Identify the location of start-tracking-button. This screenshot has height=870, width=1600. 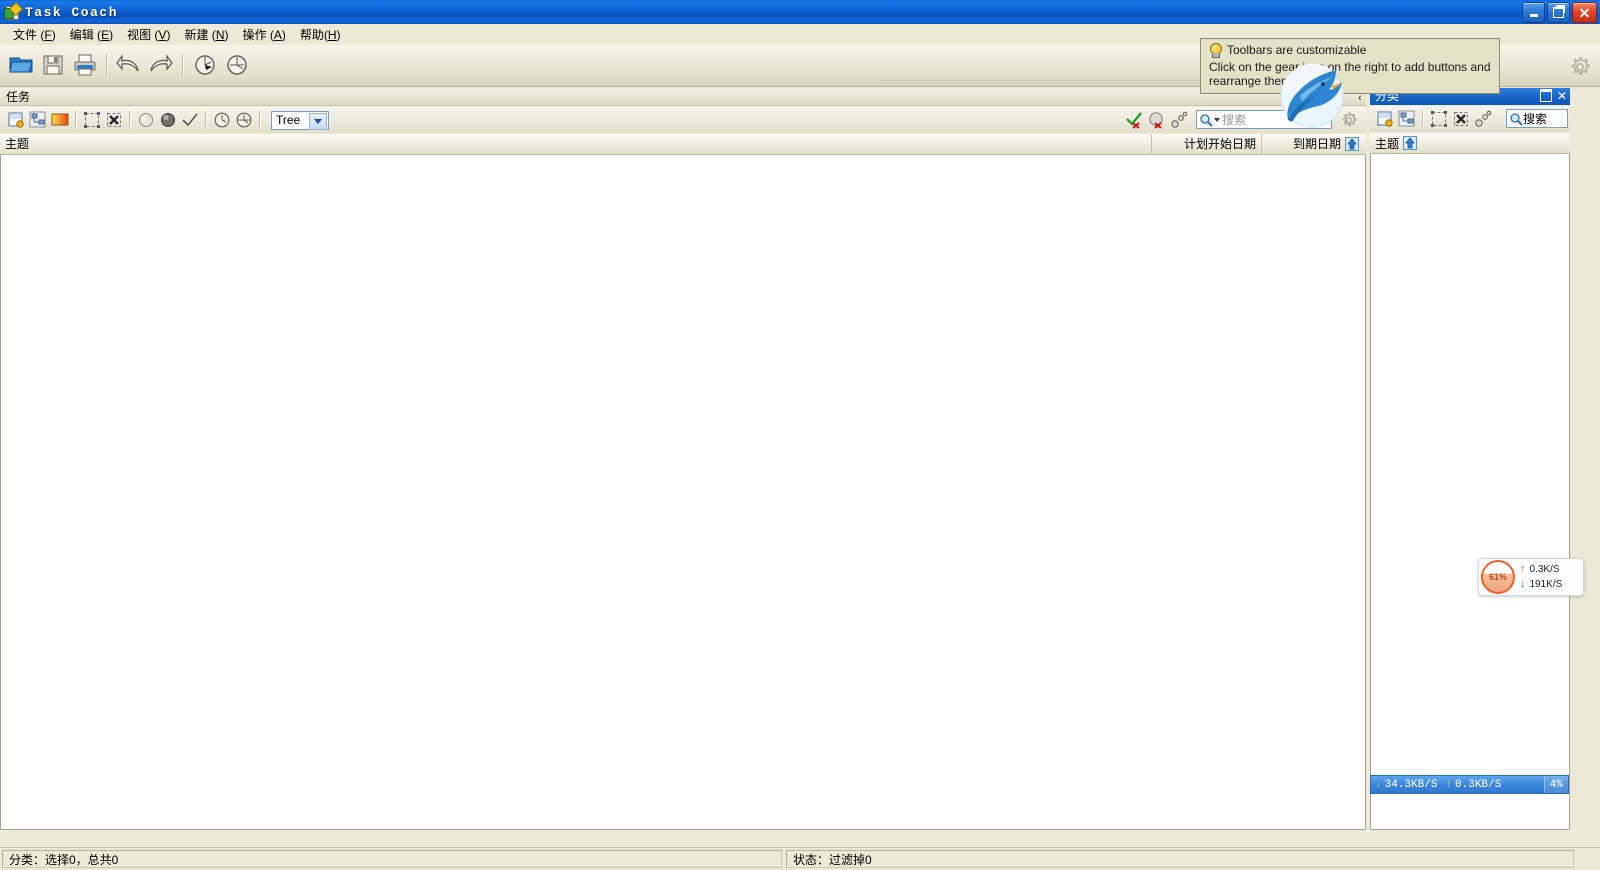
(222, 120).